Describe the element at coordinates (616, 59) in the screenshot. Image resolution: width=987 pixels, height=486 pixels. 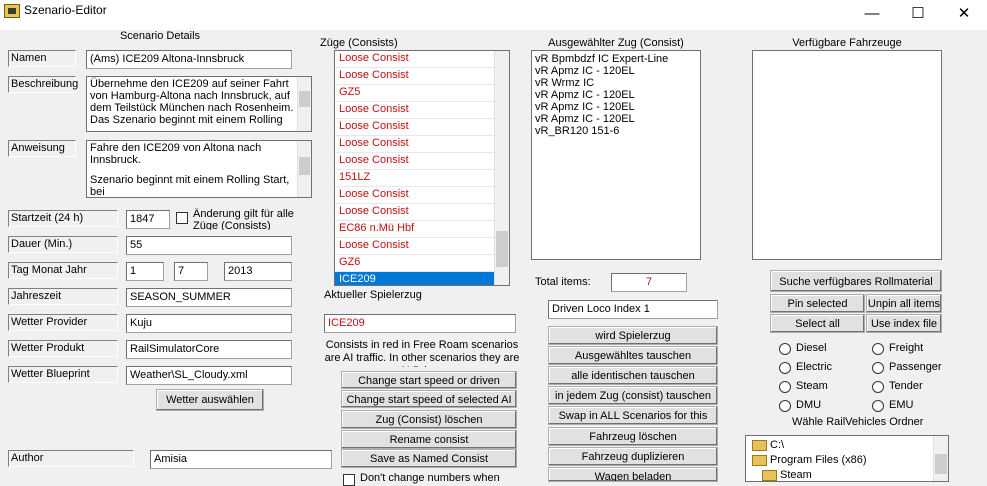
I see `vehicle-item: vR Bpmbdzf IC Expert-Line` at that location.